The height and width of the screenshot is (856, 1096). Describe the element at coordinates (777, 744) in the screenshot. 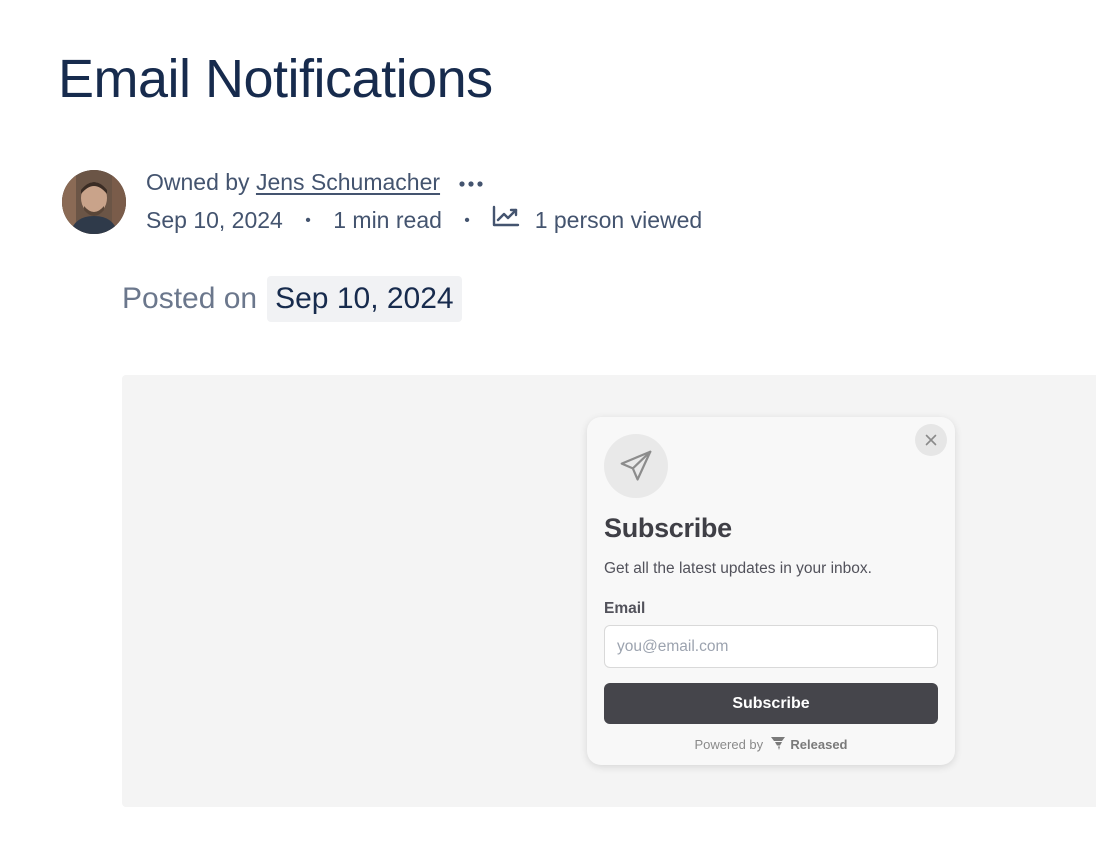

I see `released-logo-icon` at that location.